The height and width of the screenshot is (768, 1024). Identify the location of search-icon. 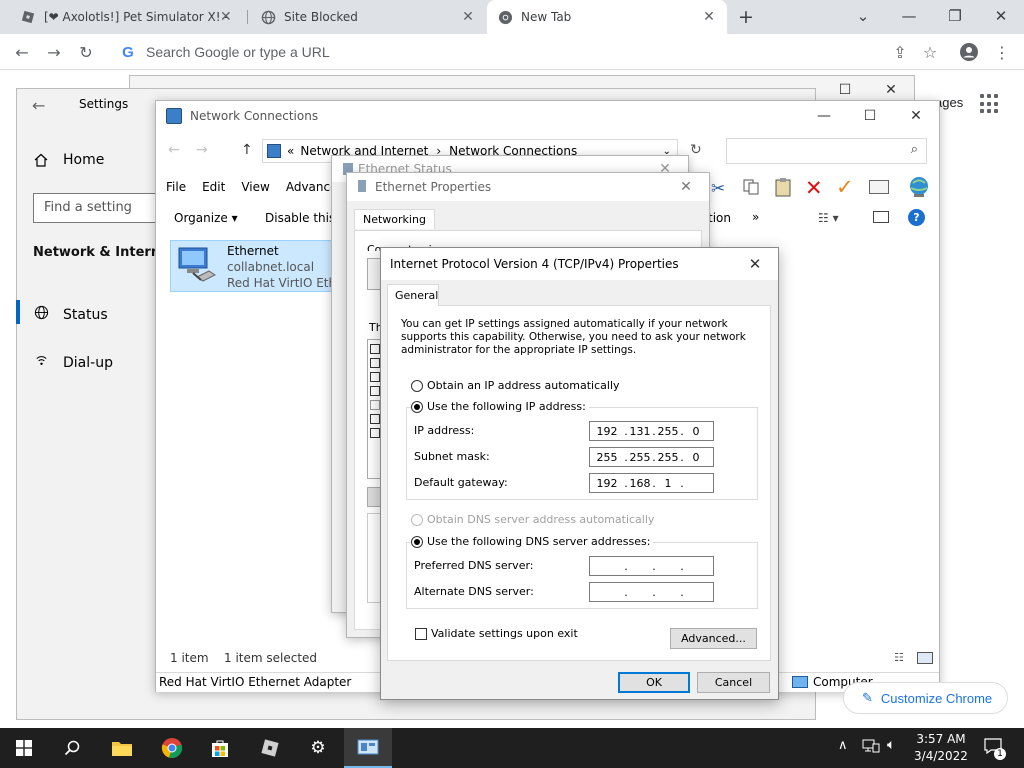
(72, 748).